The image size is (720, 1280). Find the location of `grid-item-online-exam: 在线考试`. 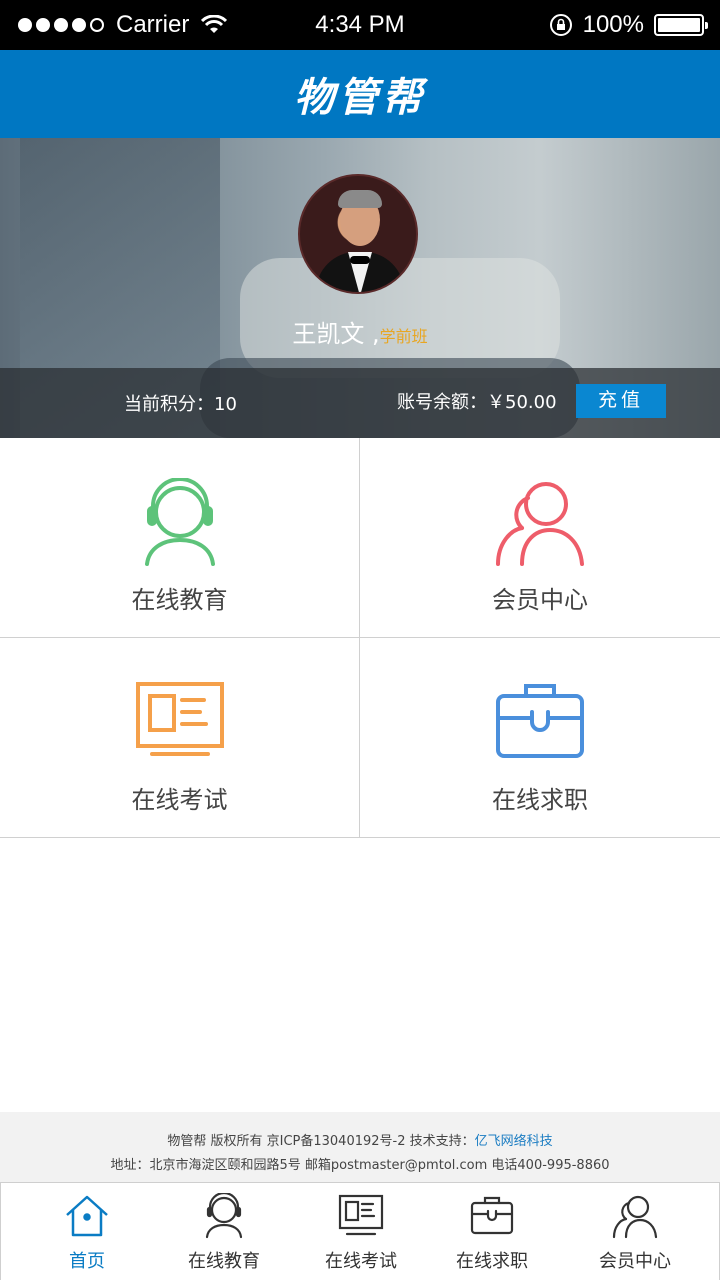

grid-item-online-exam: 在线考试 is located at coordinates (180, 738).